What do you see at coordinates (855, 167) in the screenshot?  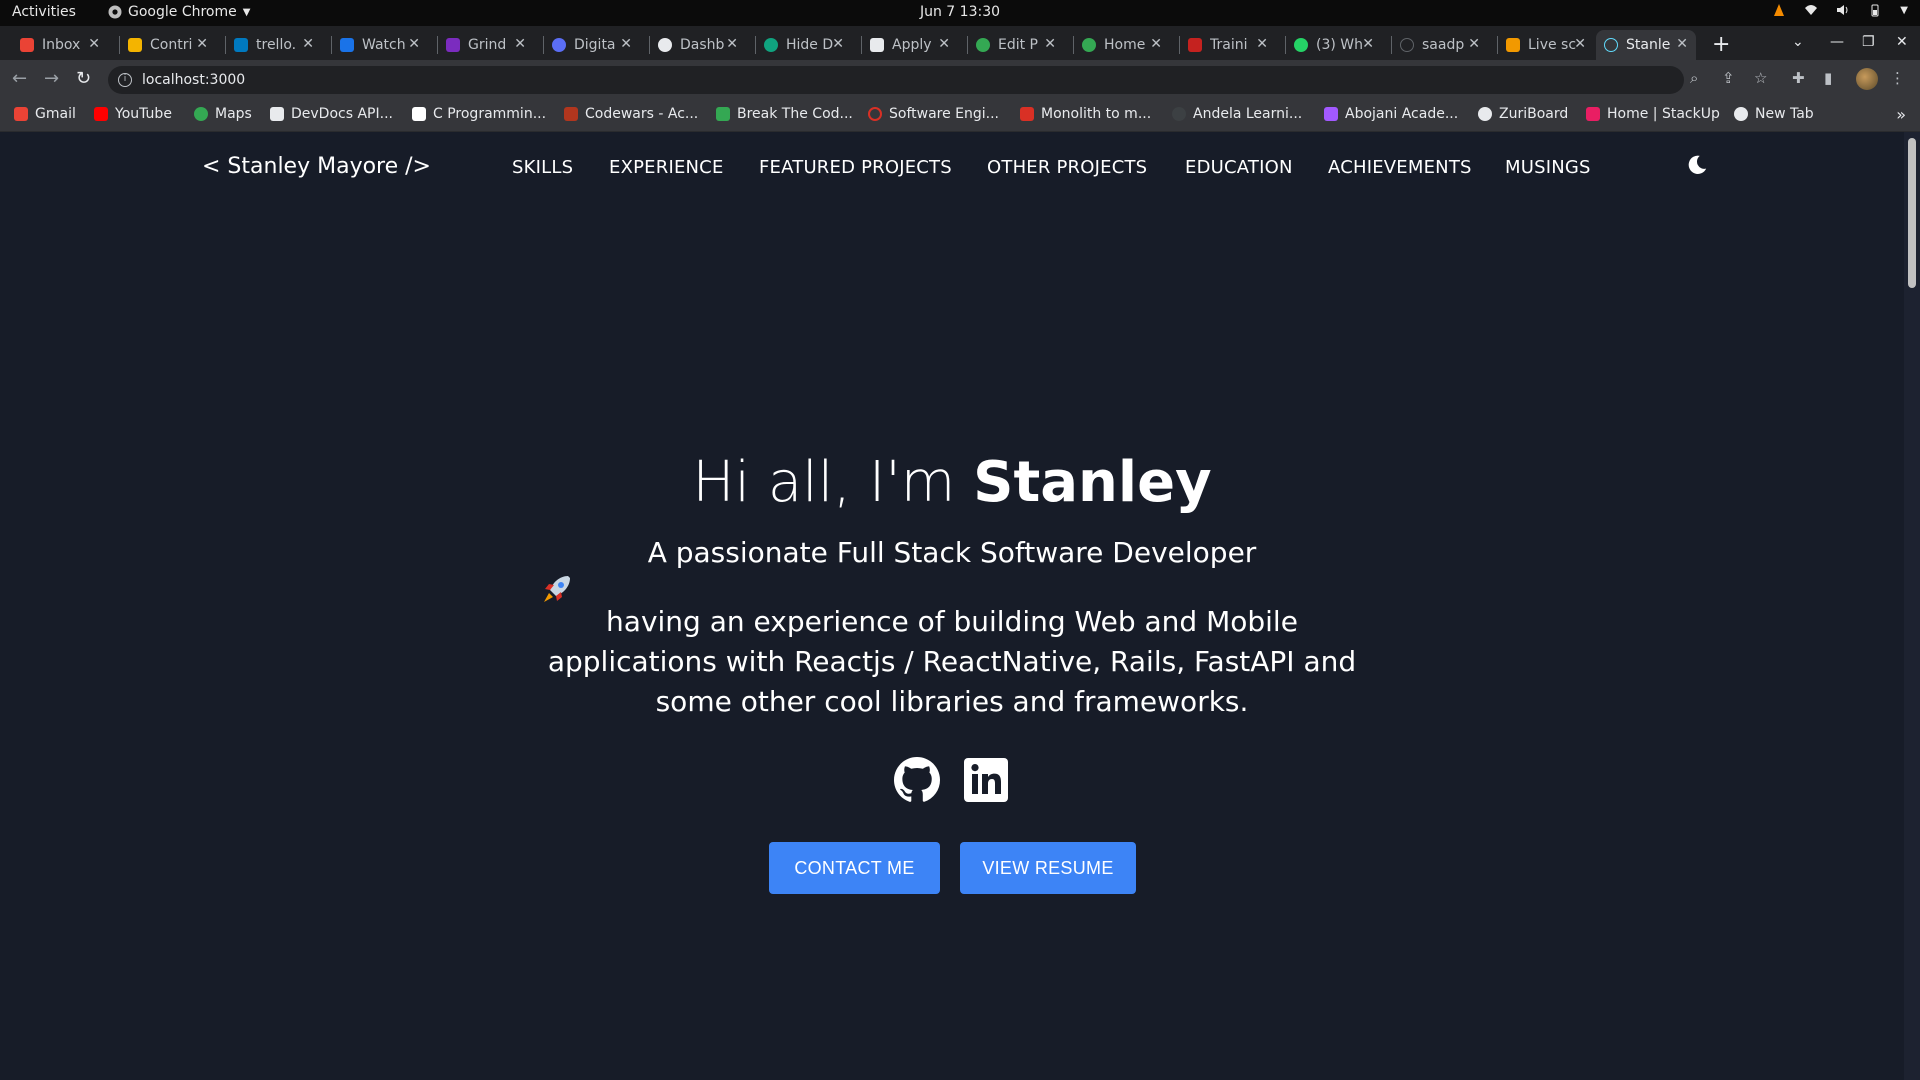 I see `nav-featured-projects: FEATURED PROJECTS` at bounding box center [855, 167].